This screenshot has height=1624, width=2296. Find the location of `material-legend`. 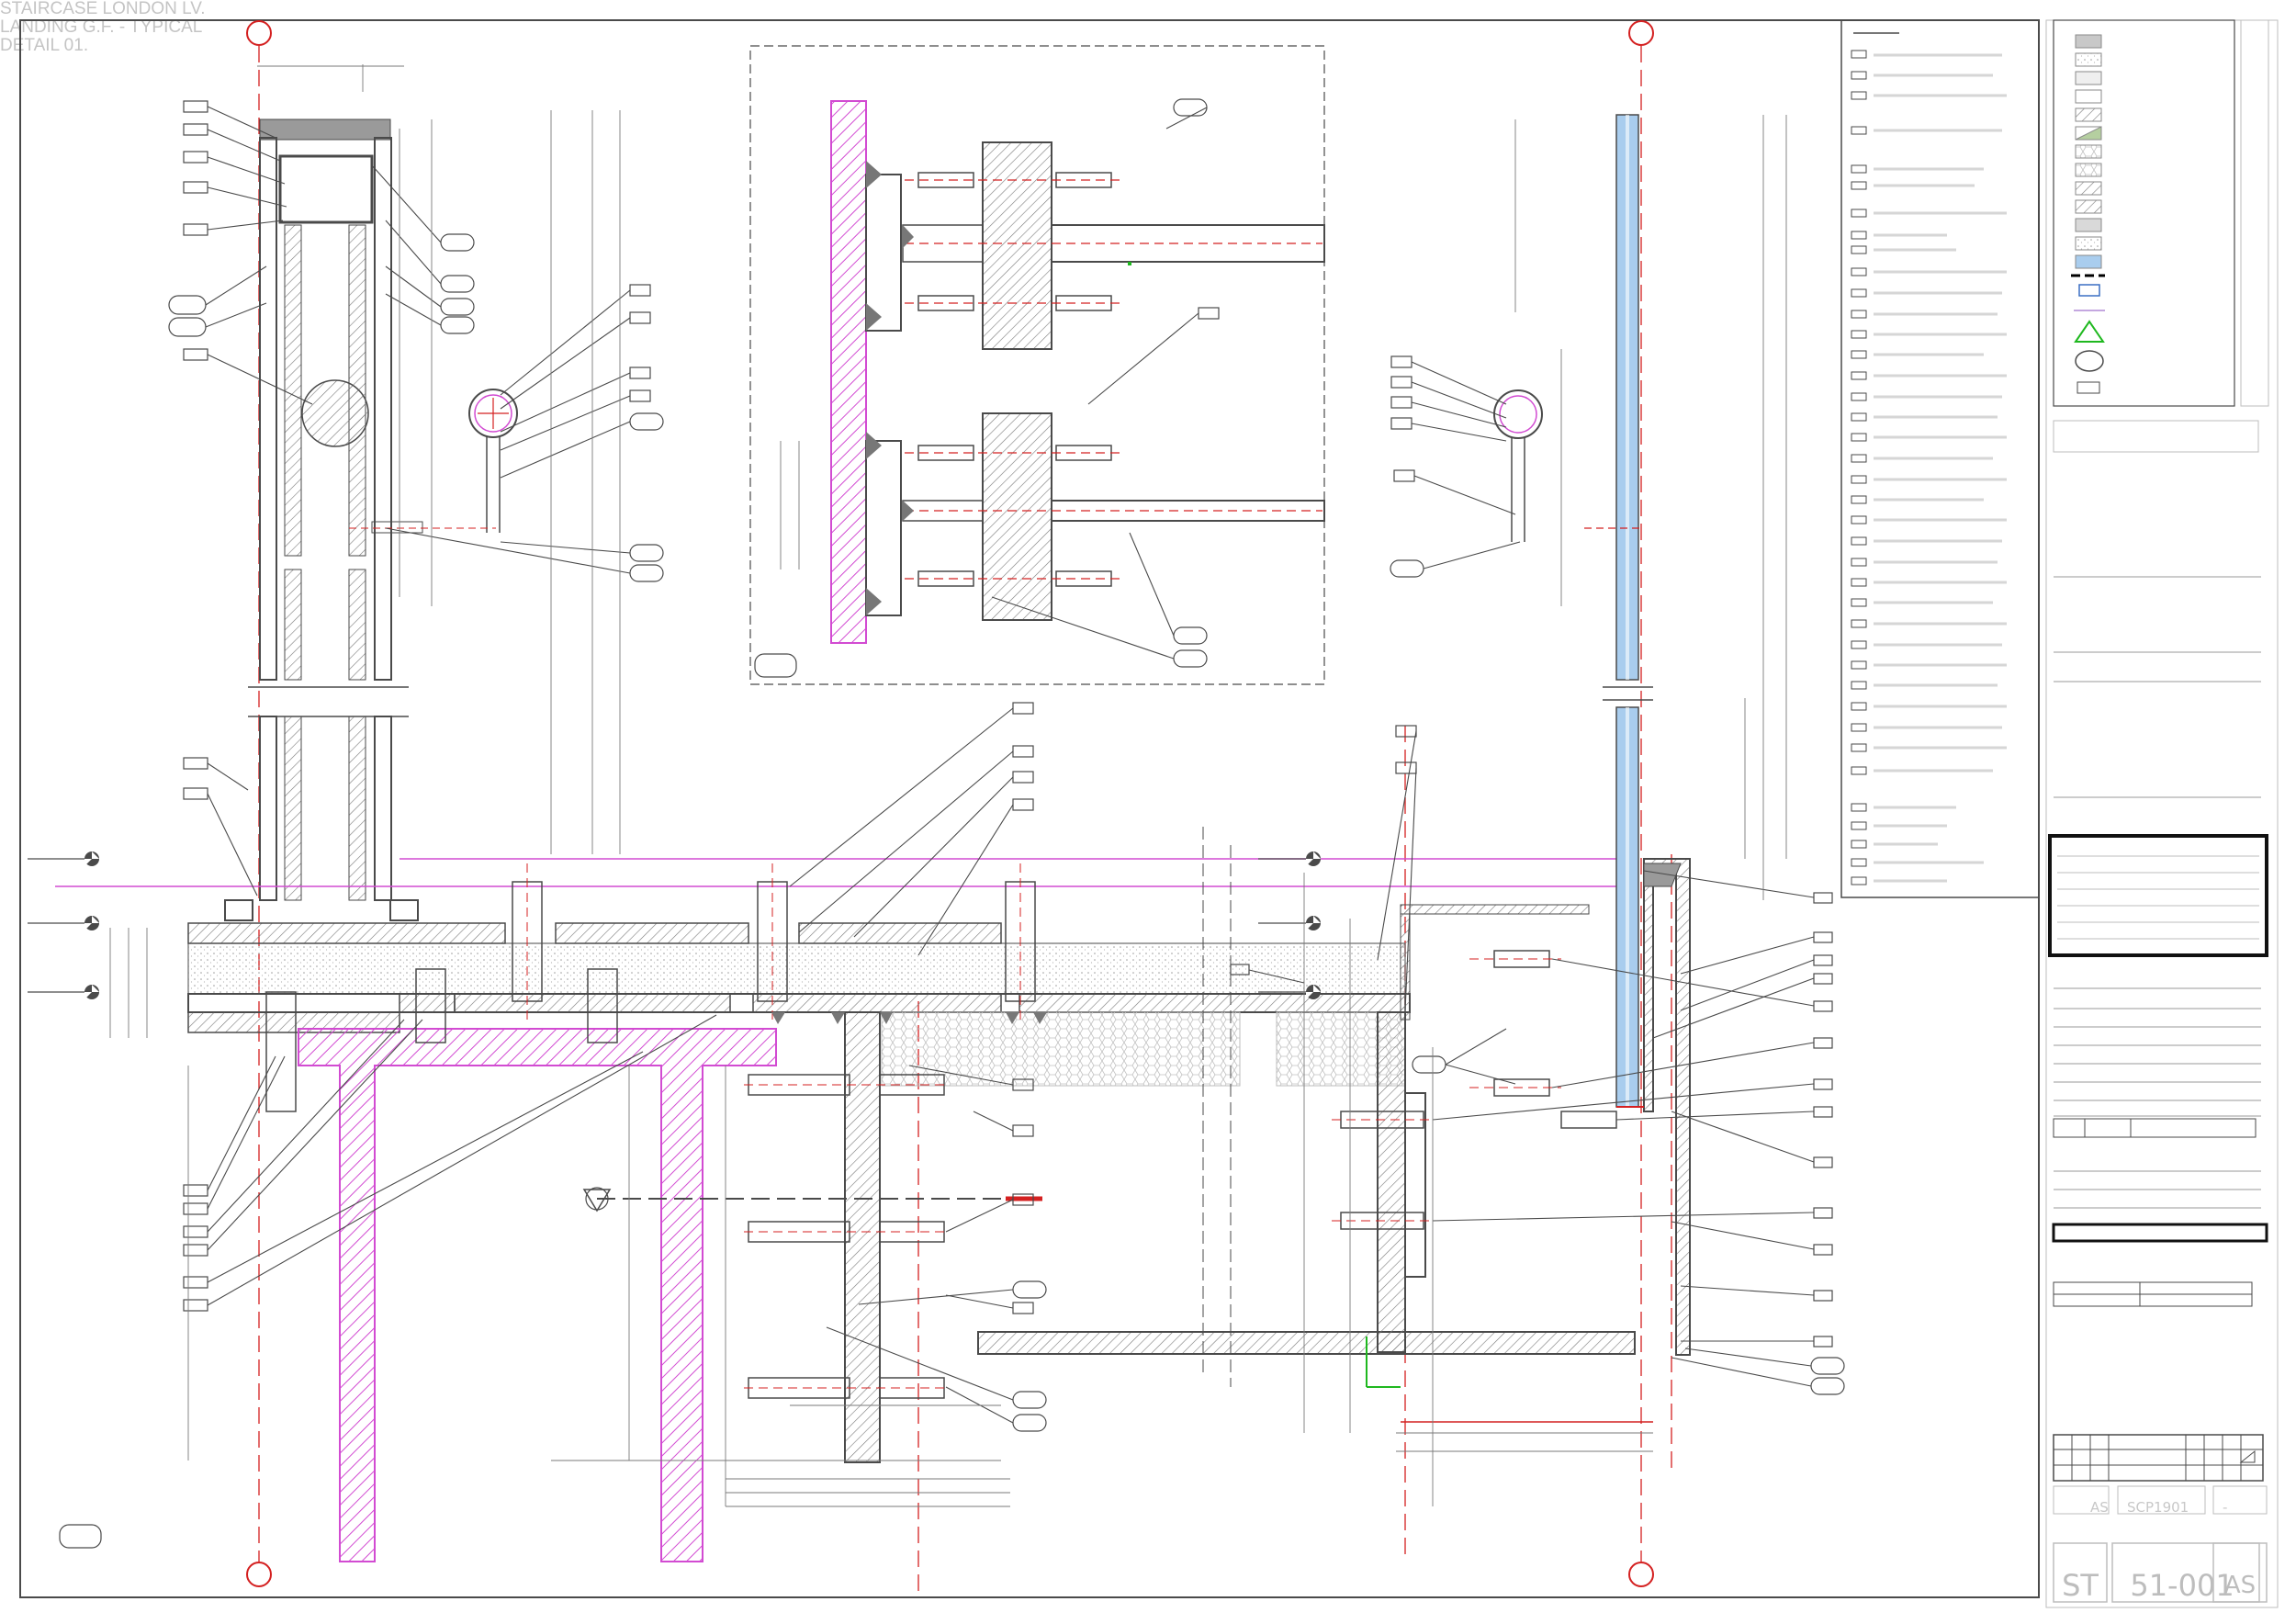

material-legend is located at coordinates (2161, 213).